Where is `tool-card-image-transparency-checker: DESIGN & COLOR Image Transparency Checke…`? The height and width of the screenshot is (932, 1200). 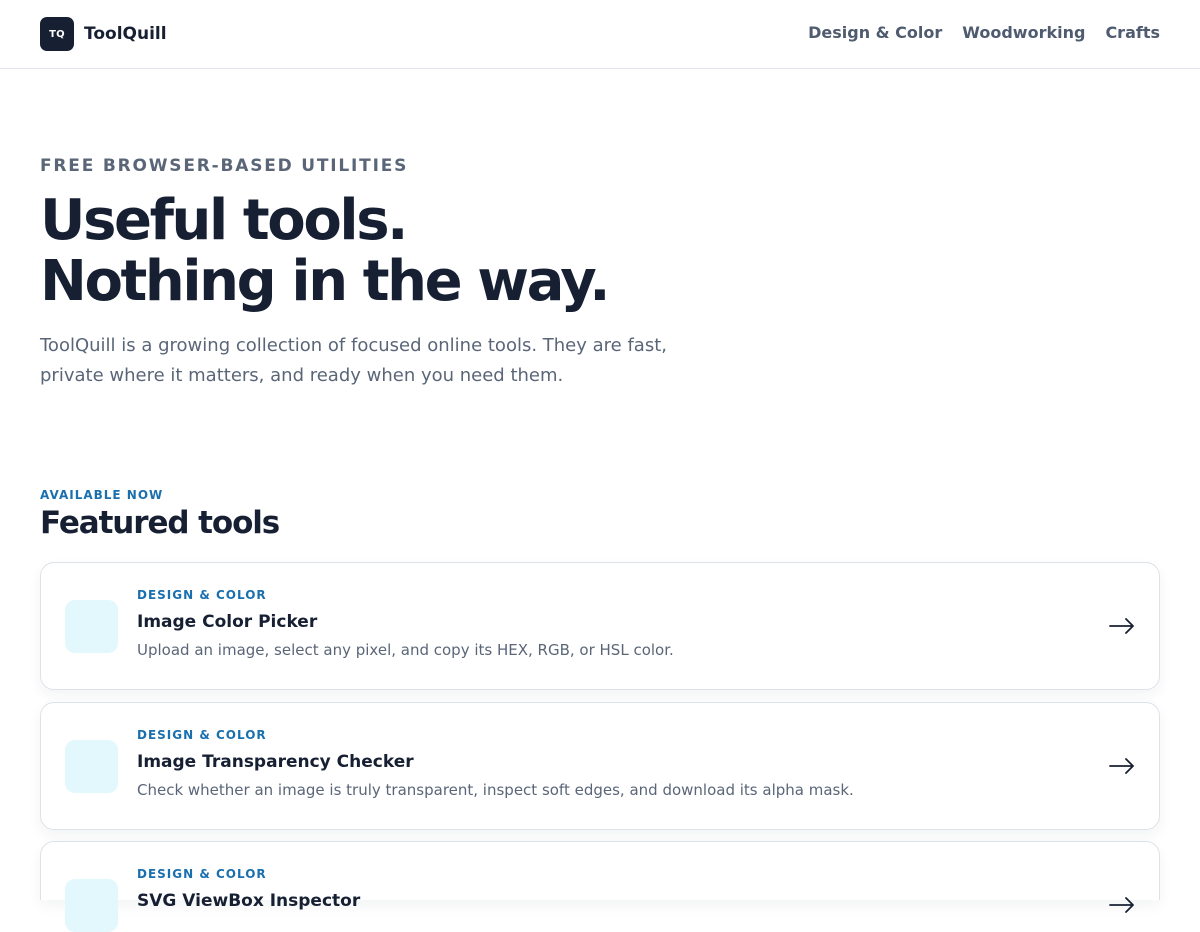
tool-card-image-transparency-checker: DESIGN & COLOR Image Transparency Checke… is located at coordinates (600, 766).